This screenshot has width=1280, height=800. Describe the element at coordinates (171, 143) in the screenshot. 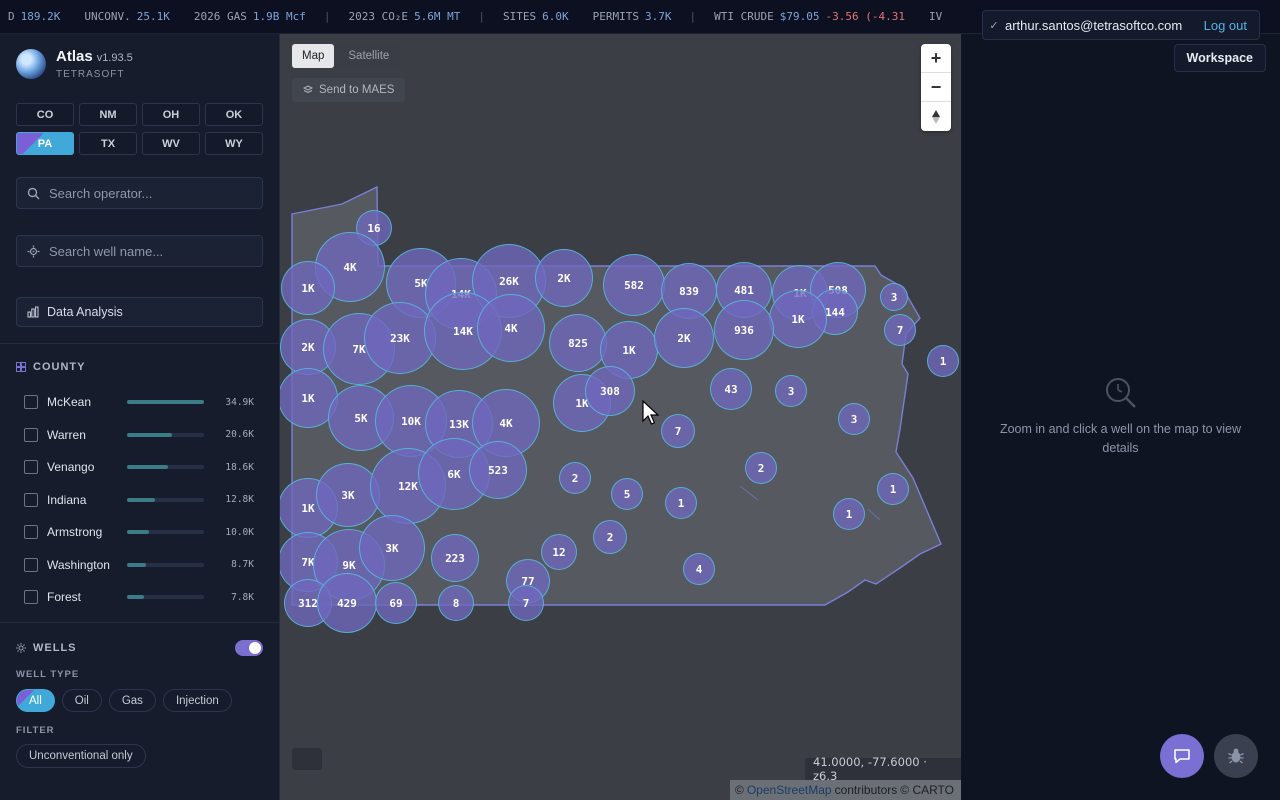

I see `state-button-wv: WV` at that location.